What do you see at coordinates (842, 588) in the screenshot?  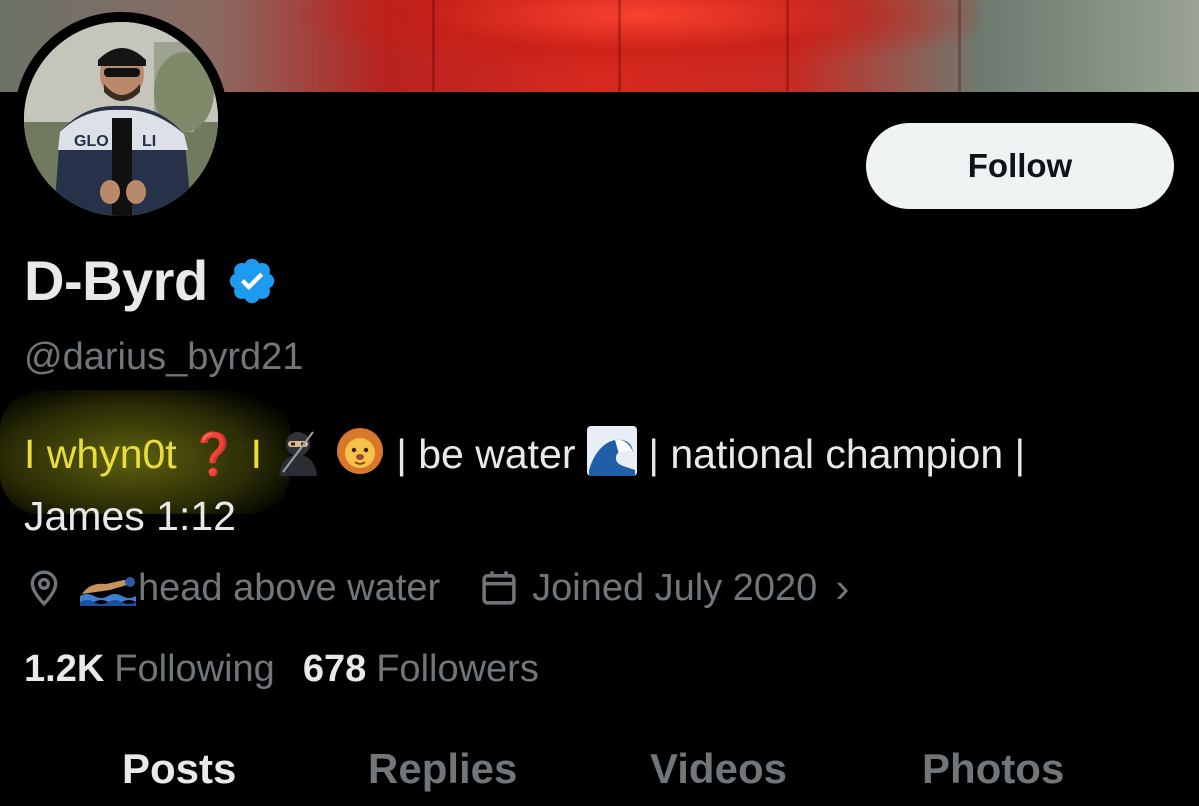 I see `chevron-right-icon: ›` at bounding box center [842, 588].